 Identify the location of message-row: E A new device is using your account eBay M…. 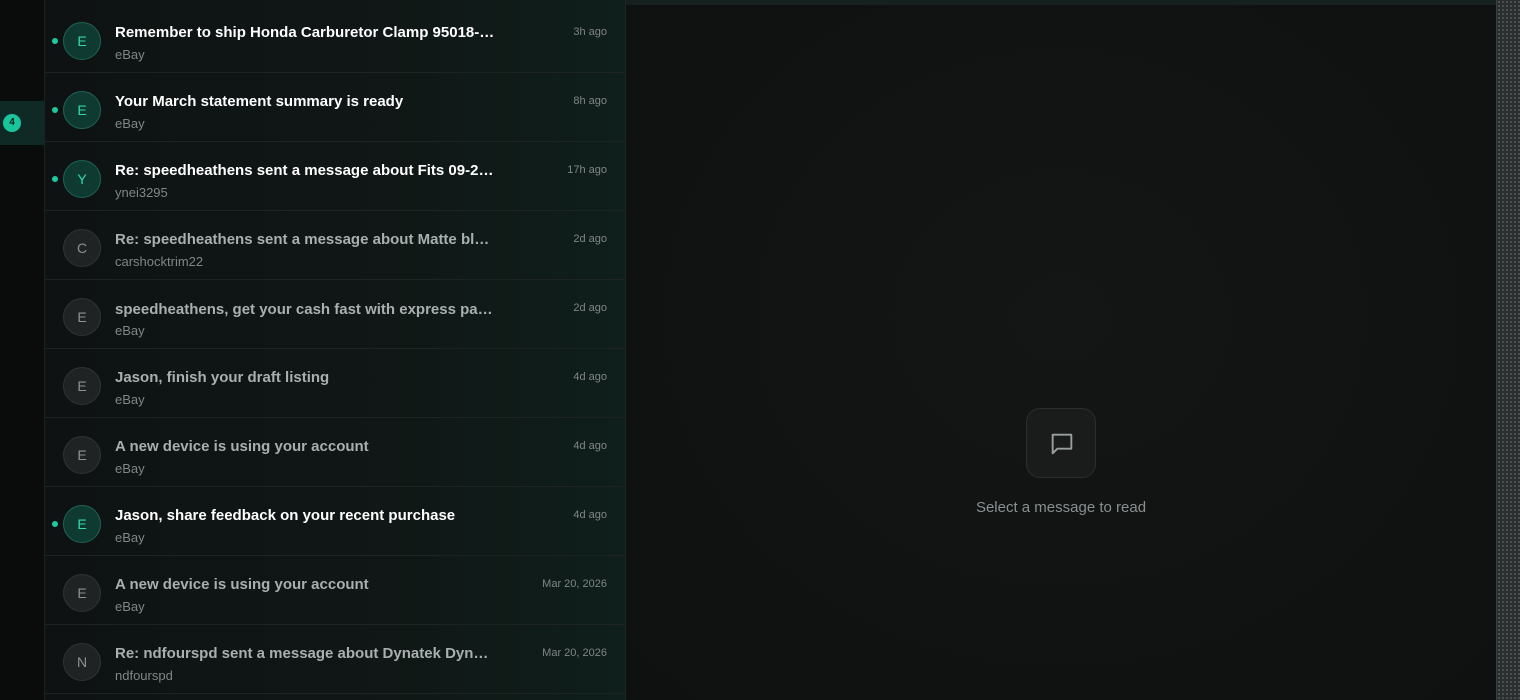
(335, 590).